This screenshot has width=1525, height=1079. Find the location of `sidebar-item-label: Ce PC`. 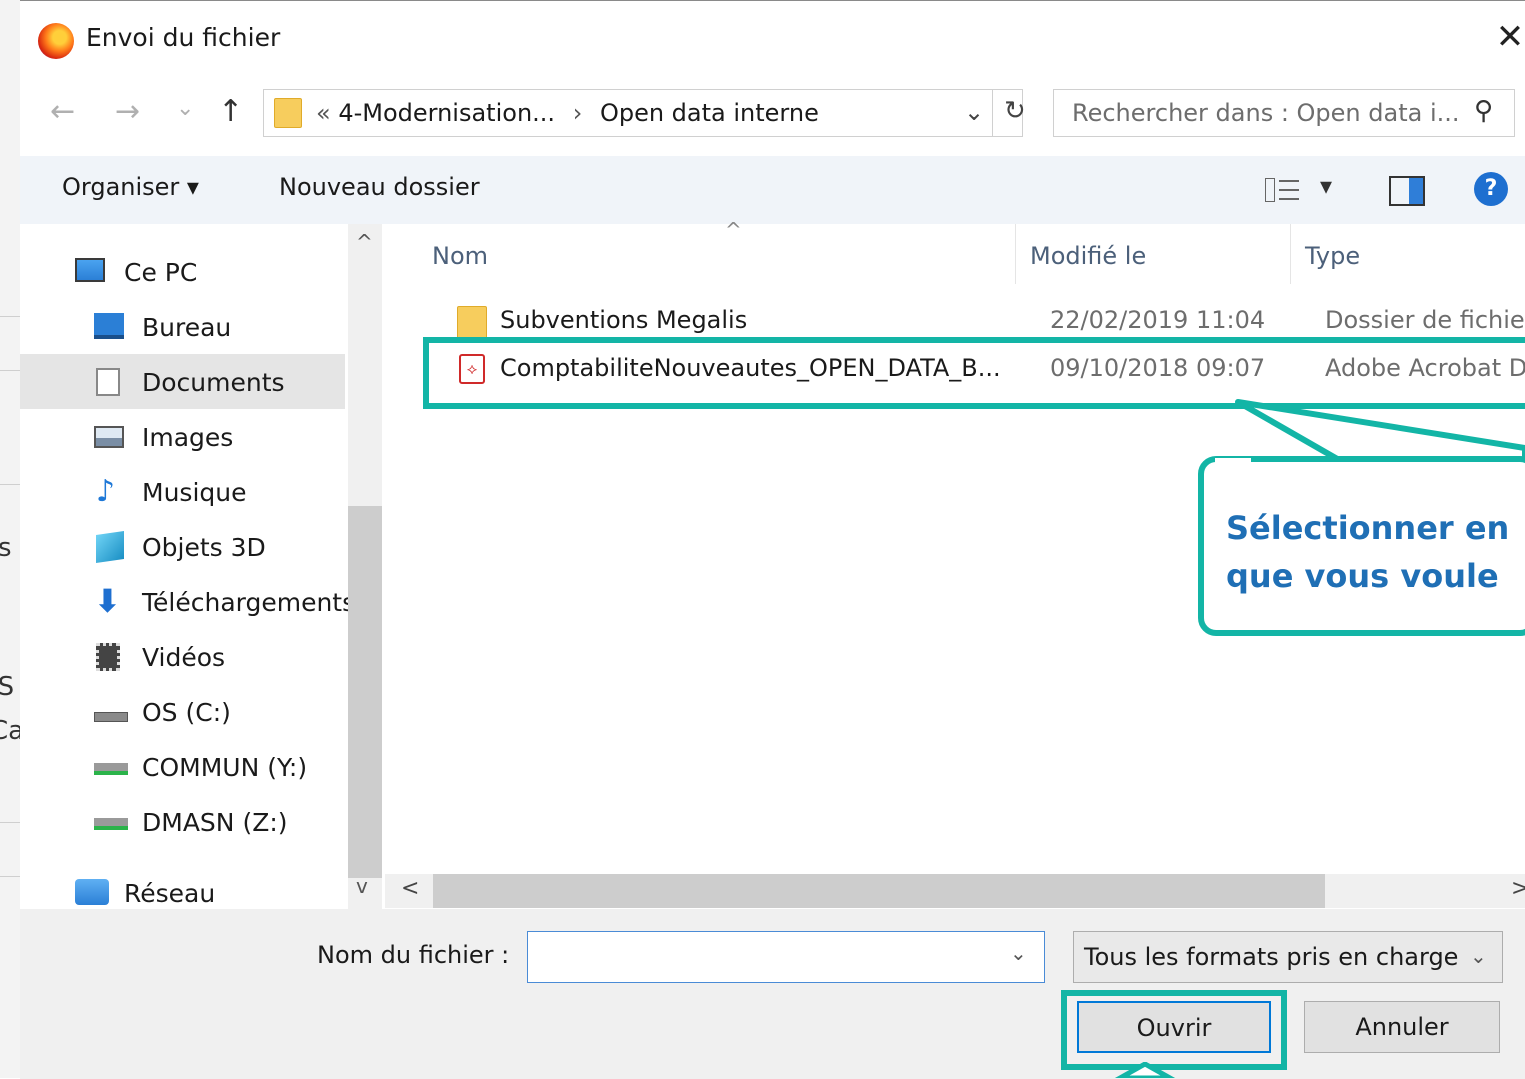

sidebar-item-label: Ce PC is located at coordinates (161, 272).